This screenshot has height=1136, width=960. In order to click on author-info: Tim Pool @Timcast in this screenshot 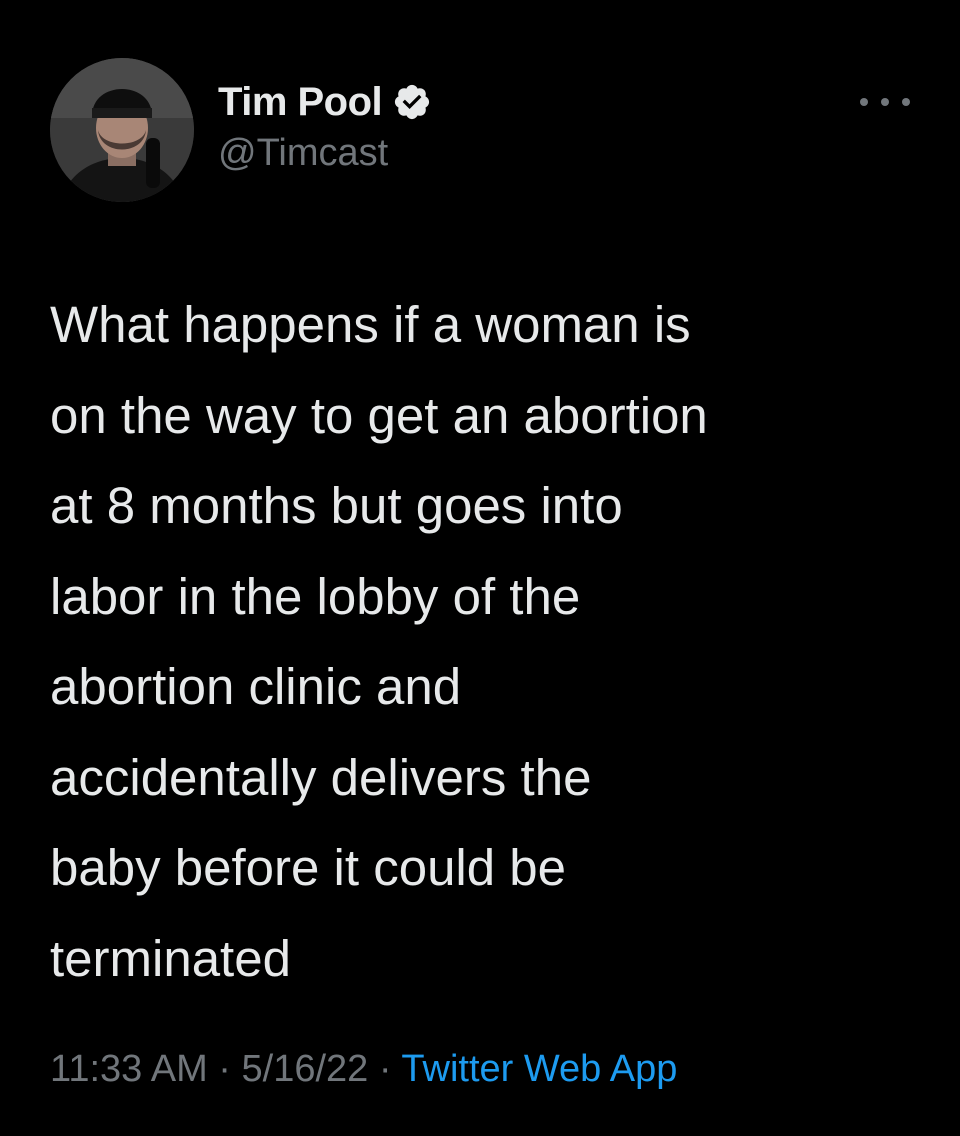, I will do `click(325, 126)`.